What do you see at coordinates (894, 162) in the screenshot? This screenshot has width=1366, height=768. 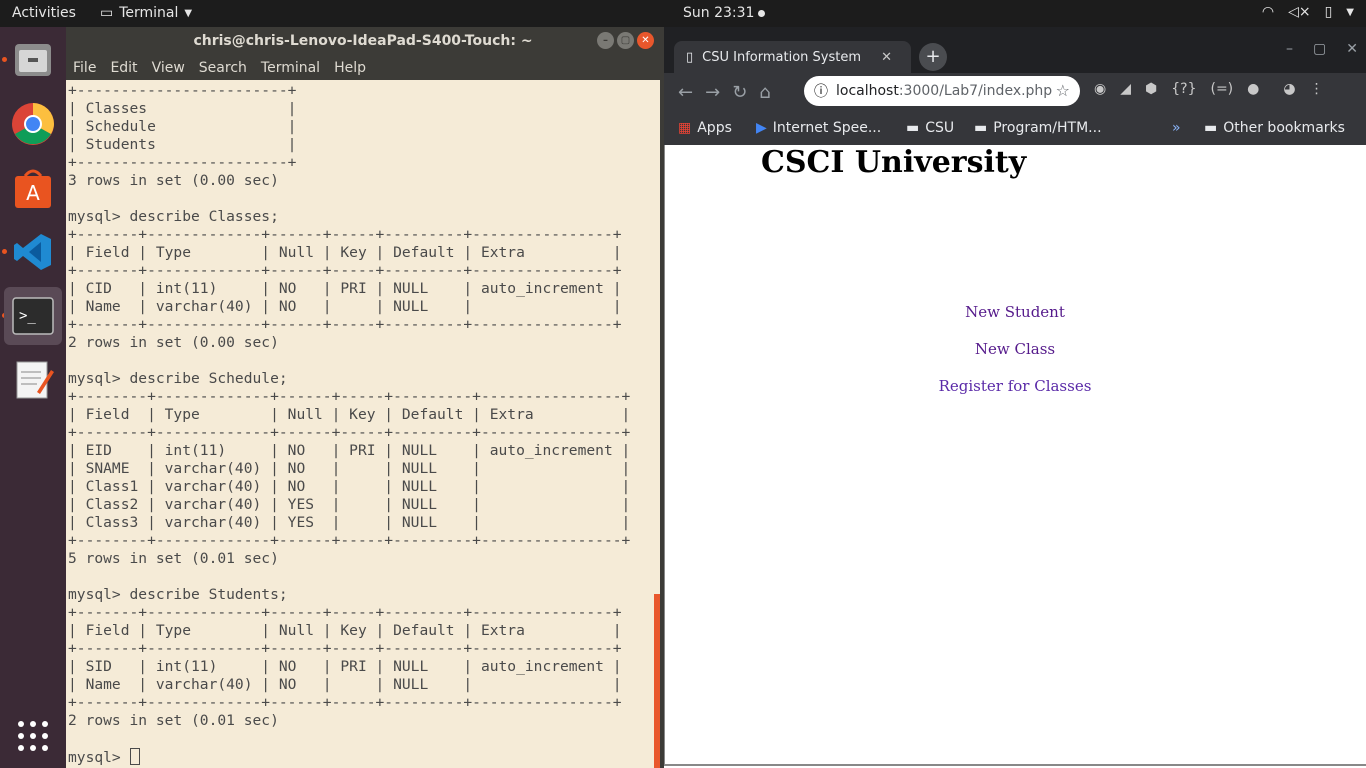 I see `page-heading: CSCI University` at bounding box center [894, 162].